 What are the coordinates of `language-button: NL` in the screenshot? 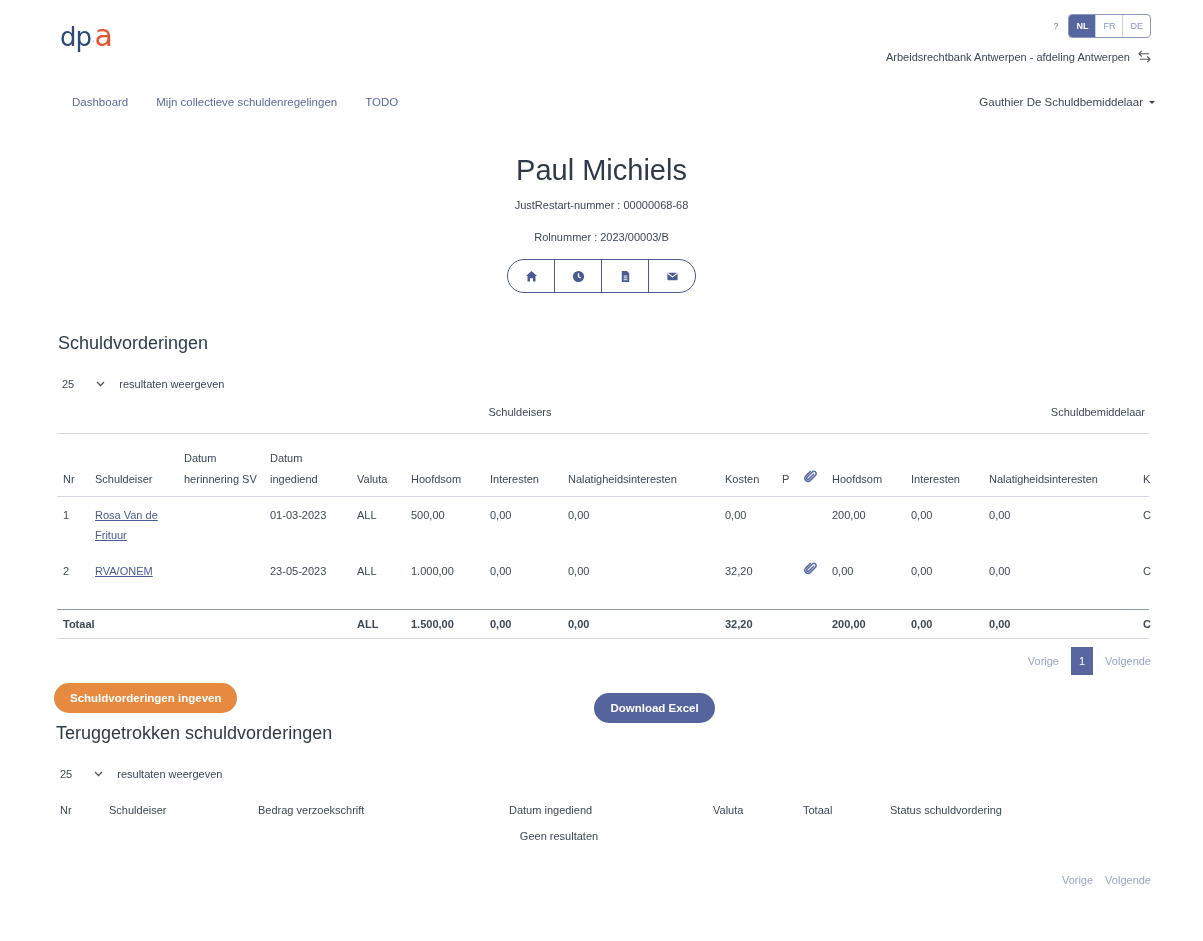 It's located at (1082, 26).